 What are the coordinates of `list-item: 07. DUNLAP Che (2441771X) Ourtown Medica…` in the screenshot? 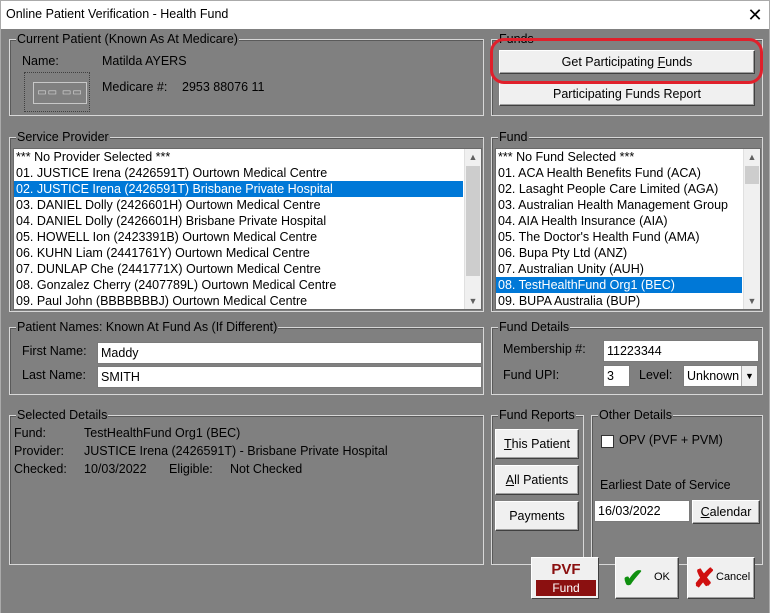 It's located at (247, 269).